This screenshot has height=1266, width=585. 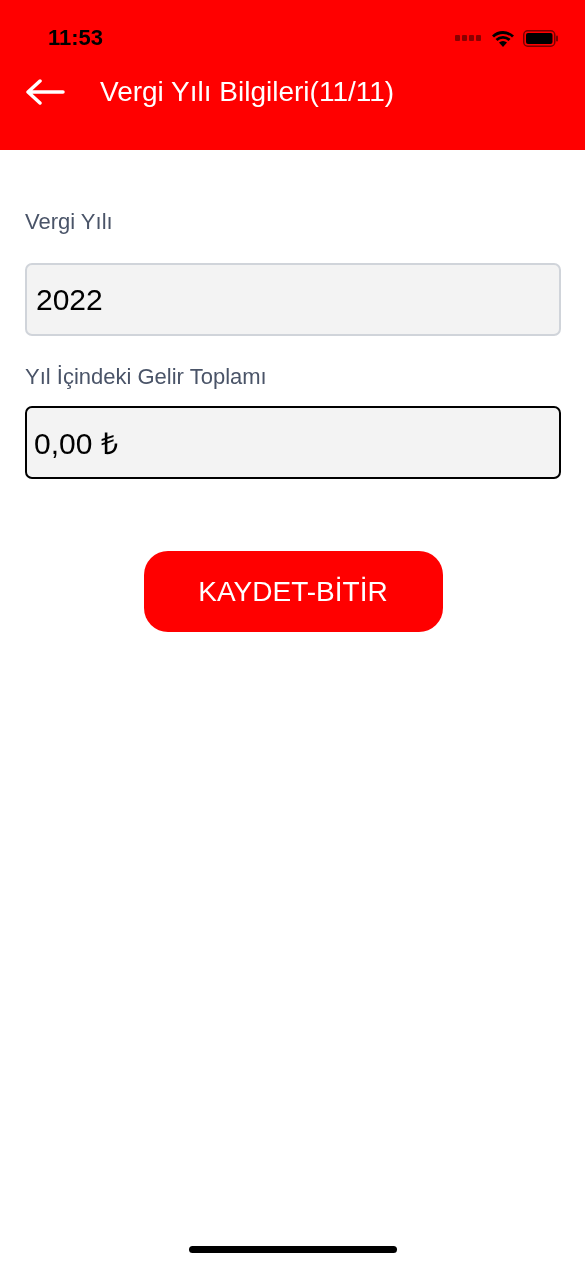 What do you see at coordinates (293, 442) in the screenshot?
I see `input-field: 0,00 ₺` at bounding box center [293, 442].